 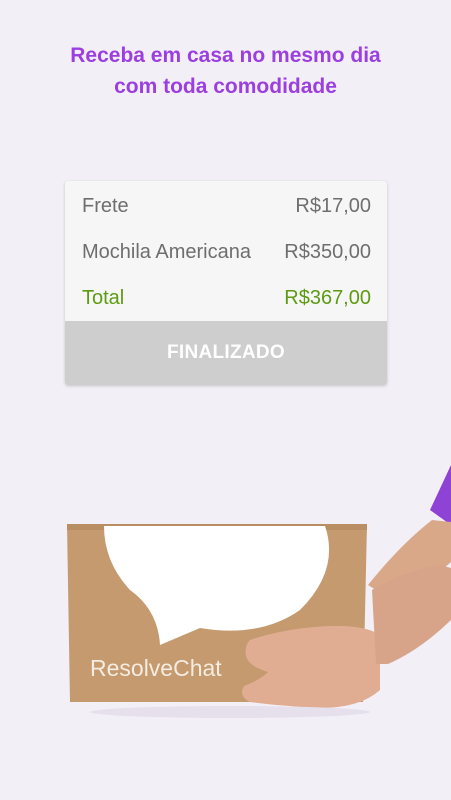 I want to click on box-shadow, so click(x=230, y=712).